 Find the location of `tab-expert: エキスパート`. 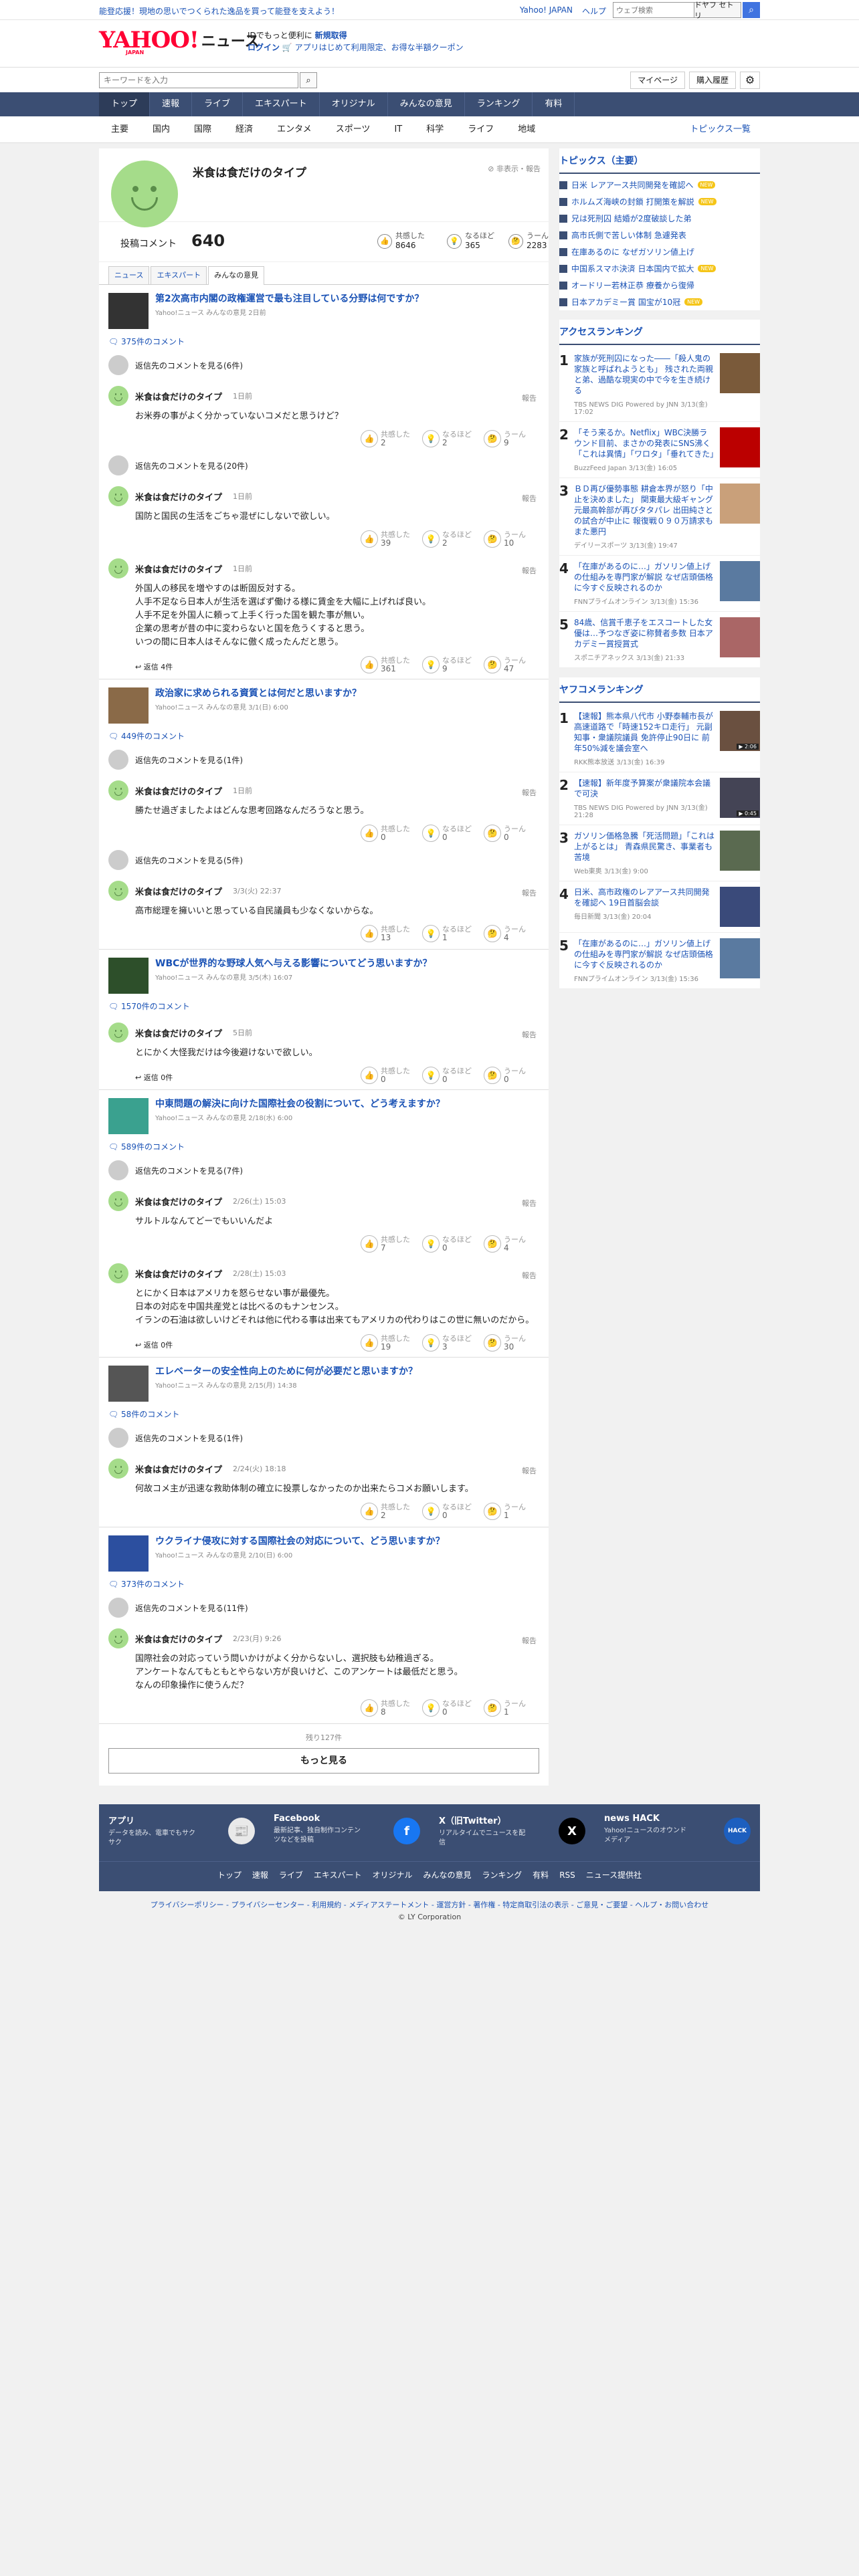

tab-expert: エキスパート is located at coordinates (179, 275).